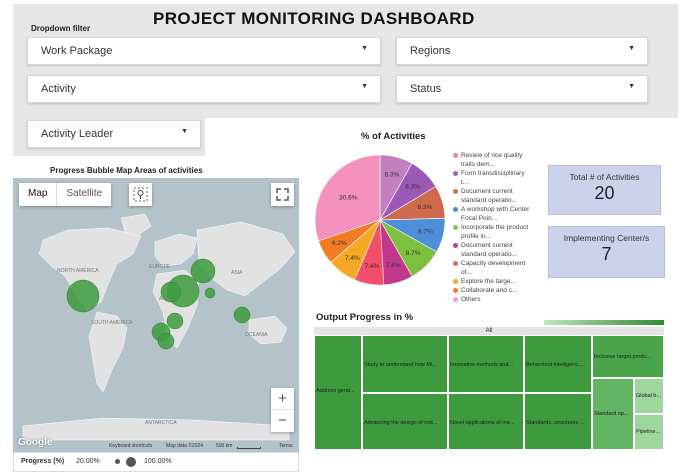 This screenshot has height=476, width=680. Describe the element at coordinates (204, 89) in the screenshot. I see `activity-dropdown: Activity ▼` at that location.